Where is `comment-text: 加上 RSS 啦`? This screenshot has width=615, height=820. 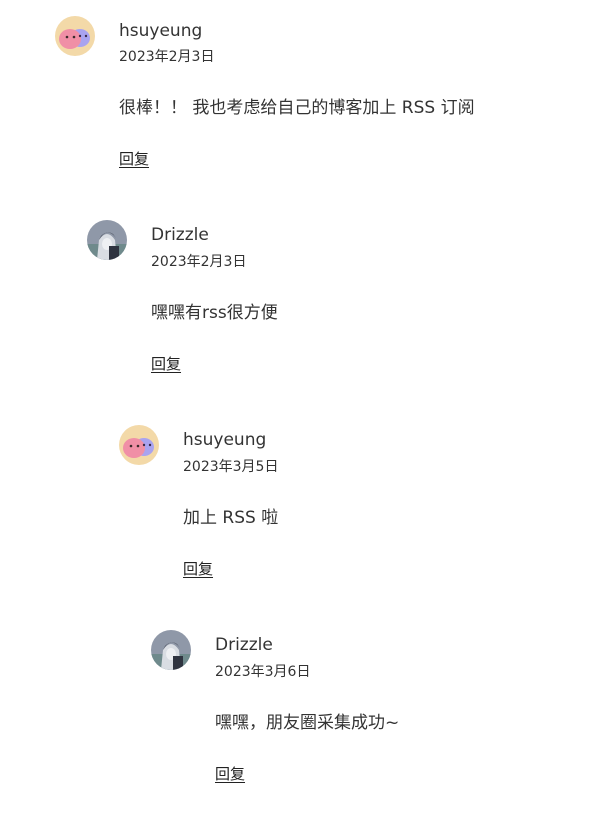 comment-text: 加上 RSS 啦 is located at coordinates (231, 518).